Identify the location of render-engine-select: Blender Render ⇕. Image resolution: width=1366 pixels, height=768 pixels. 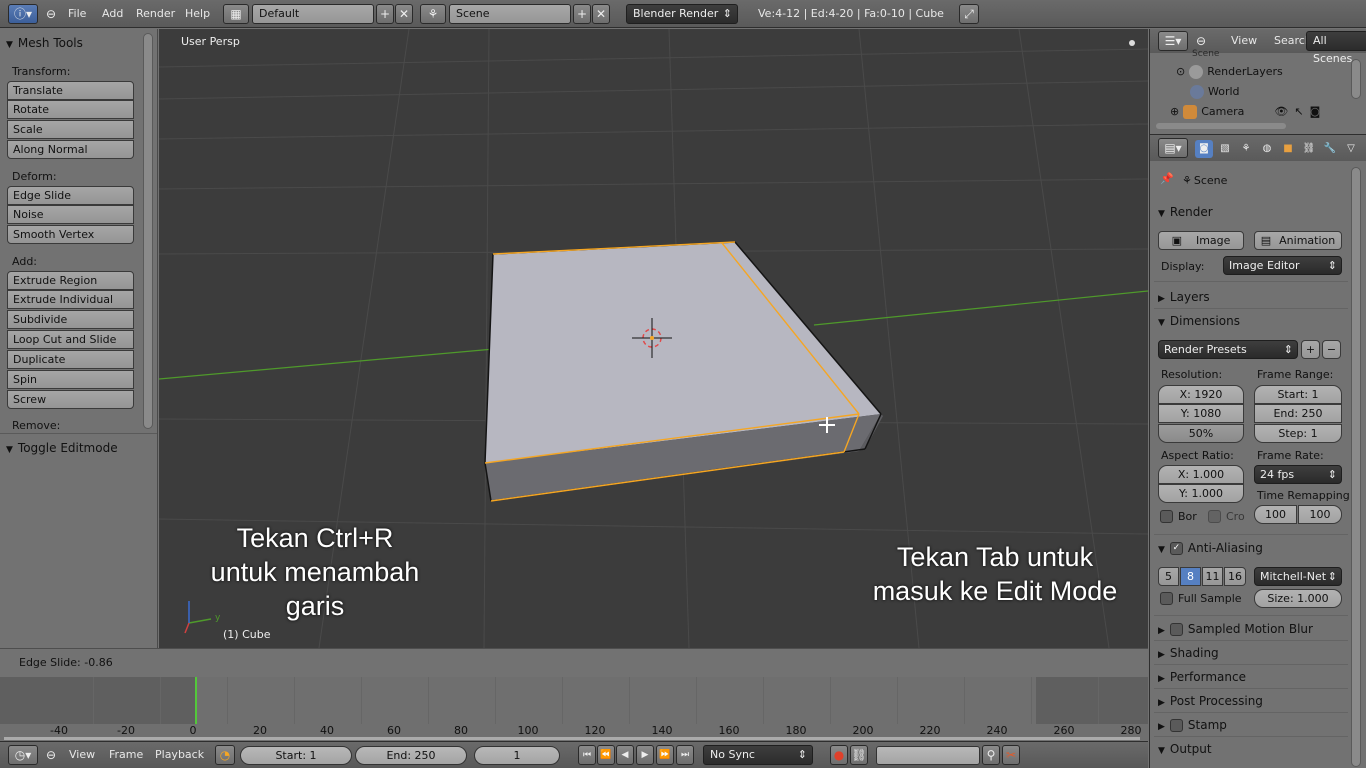
(682, 14).